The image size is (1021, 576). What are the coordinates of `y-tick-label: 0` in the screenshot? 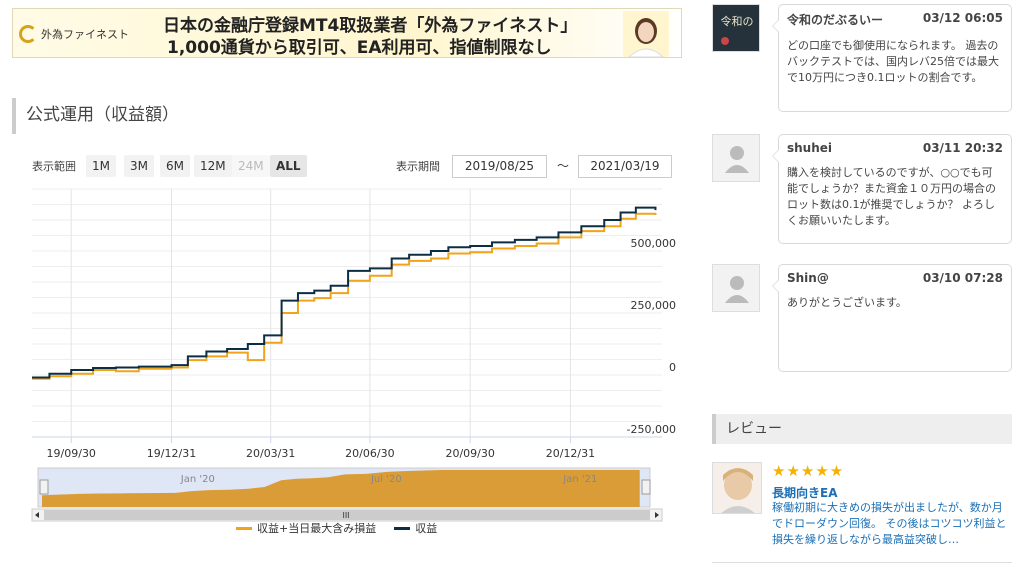 It's located at (672, 367).